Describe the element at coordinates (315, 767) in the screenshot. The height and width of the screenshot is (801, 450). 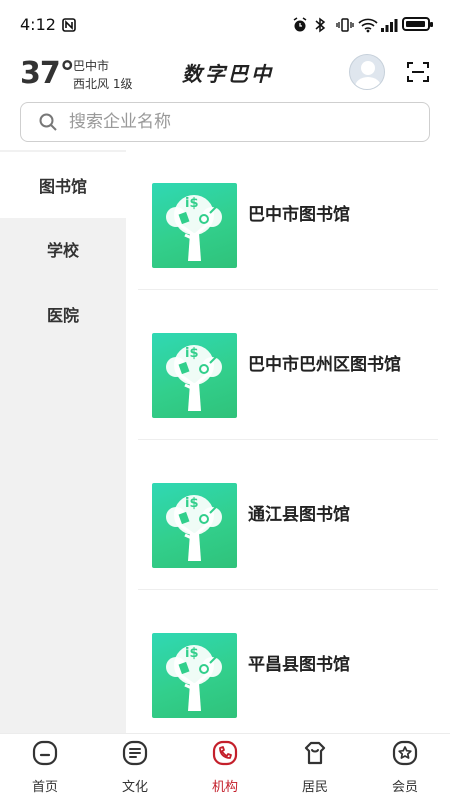
I see `tab-resident: 居民` at that location.